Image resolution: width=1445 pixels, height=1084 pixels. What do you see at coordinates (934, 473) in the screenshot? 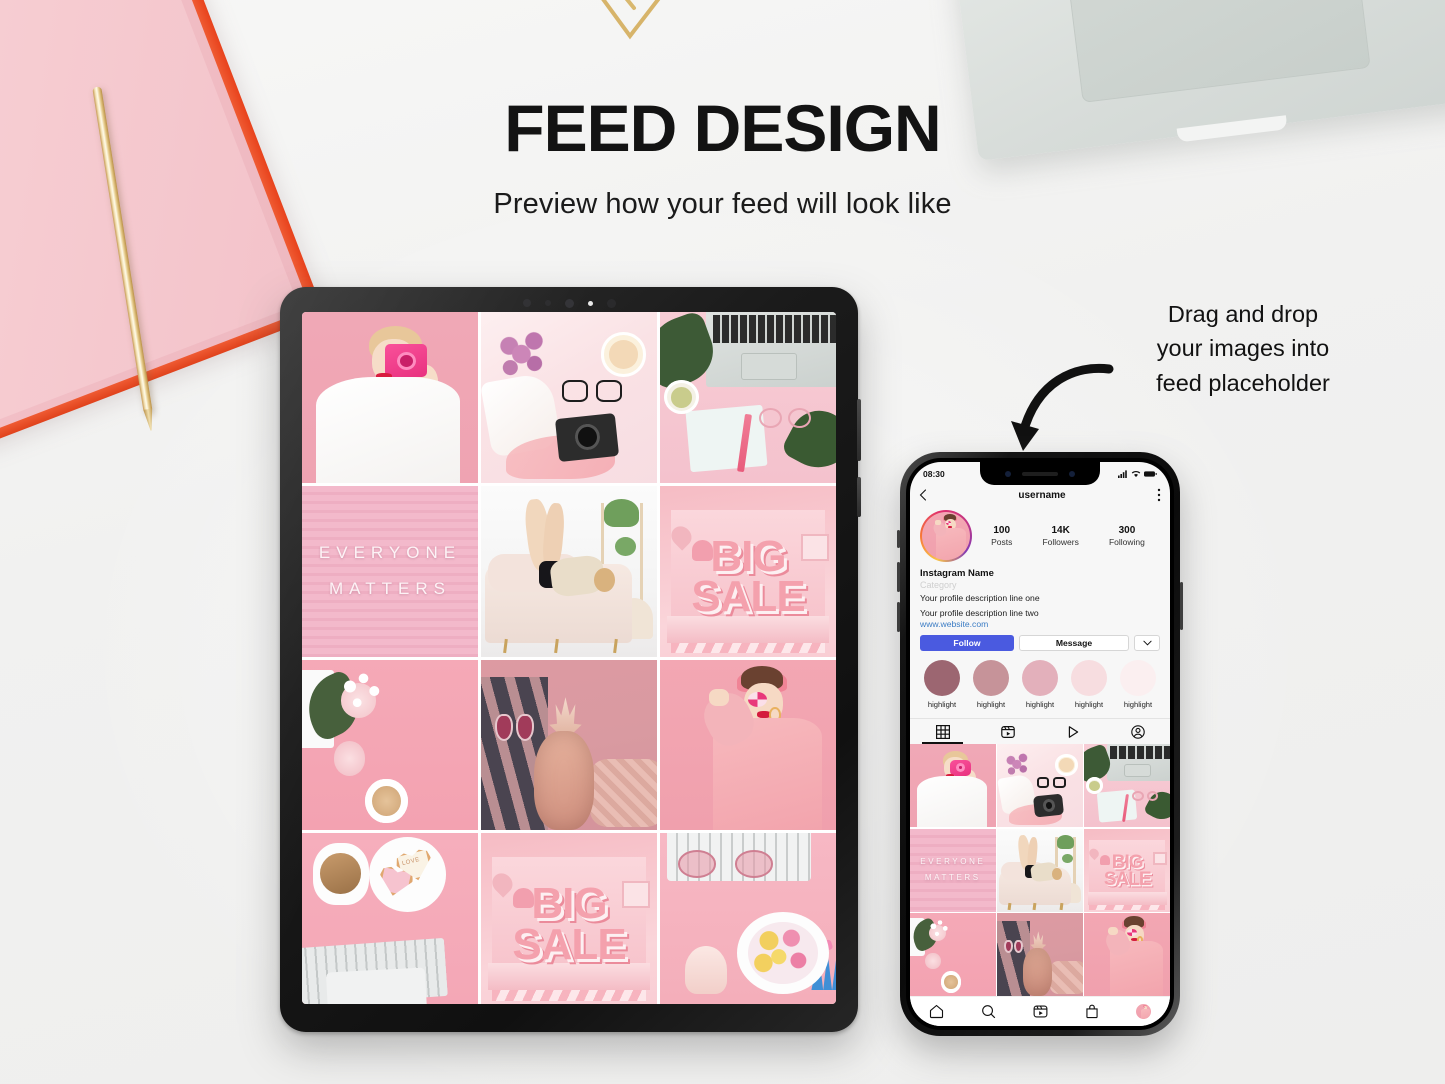
I see `status-time: 08:30` at bounding box center [934, 473].